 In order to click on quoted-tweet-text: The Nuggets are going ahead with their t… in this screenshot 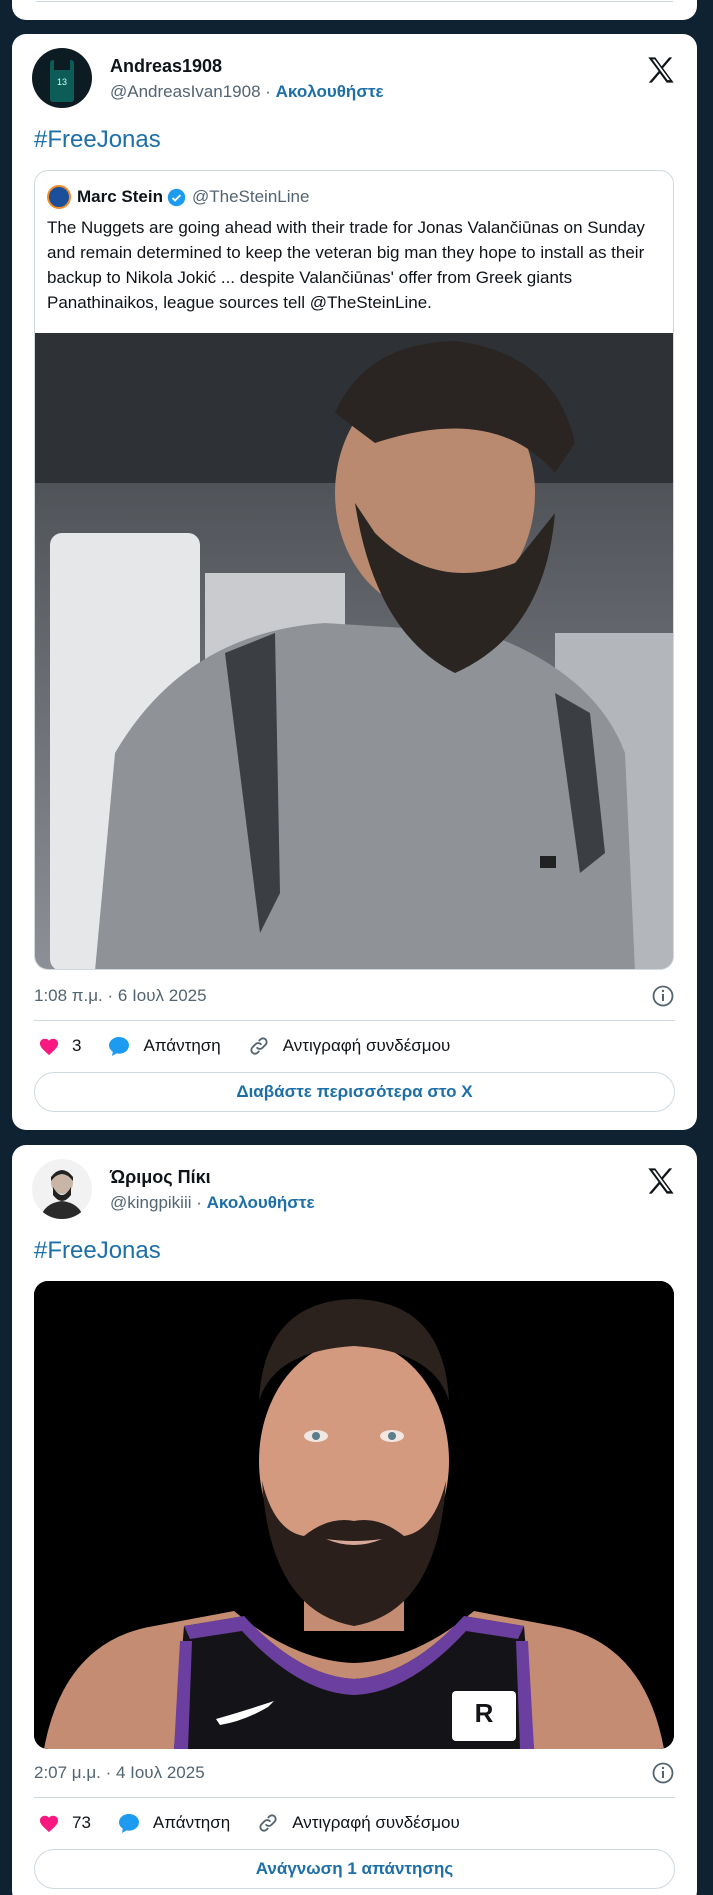, I will do `click(346, 265)`.